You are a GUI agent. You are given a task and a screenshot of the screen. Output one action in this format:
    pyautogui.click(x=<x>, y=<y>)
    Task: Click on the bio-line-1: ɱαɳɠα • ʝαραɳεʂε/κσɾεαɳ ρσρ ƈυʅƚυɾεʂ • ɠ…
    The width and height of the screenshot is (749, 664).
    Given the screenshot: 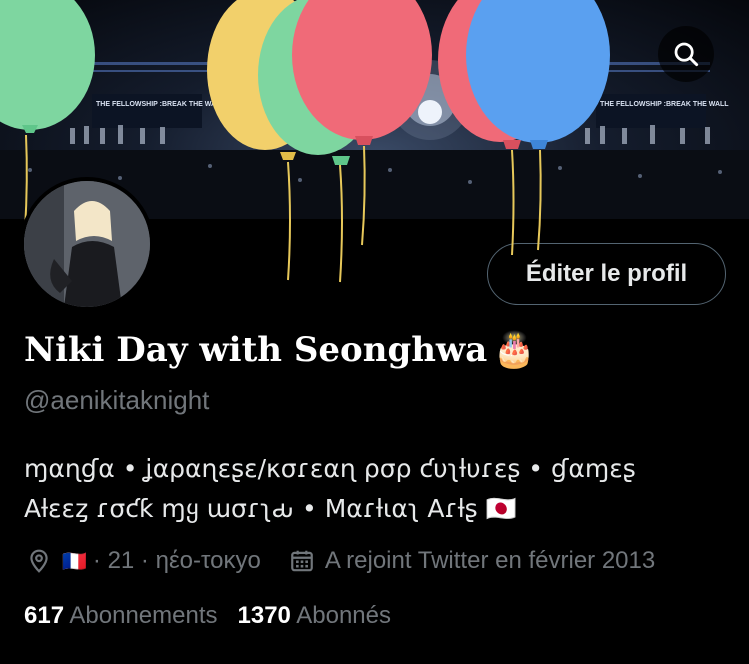 What is the action you would take?
    pyautogui.click(x=330, y=468)
    